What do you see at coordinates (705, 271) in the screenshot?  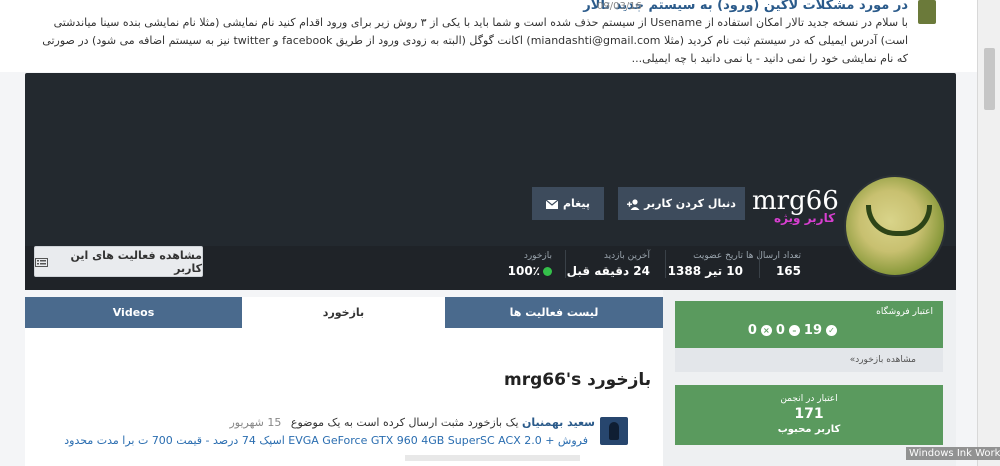 I see `stat-value: 10 تیر 1388` at bounding box center [705, 271].